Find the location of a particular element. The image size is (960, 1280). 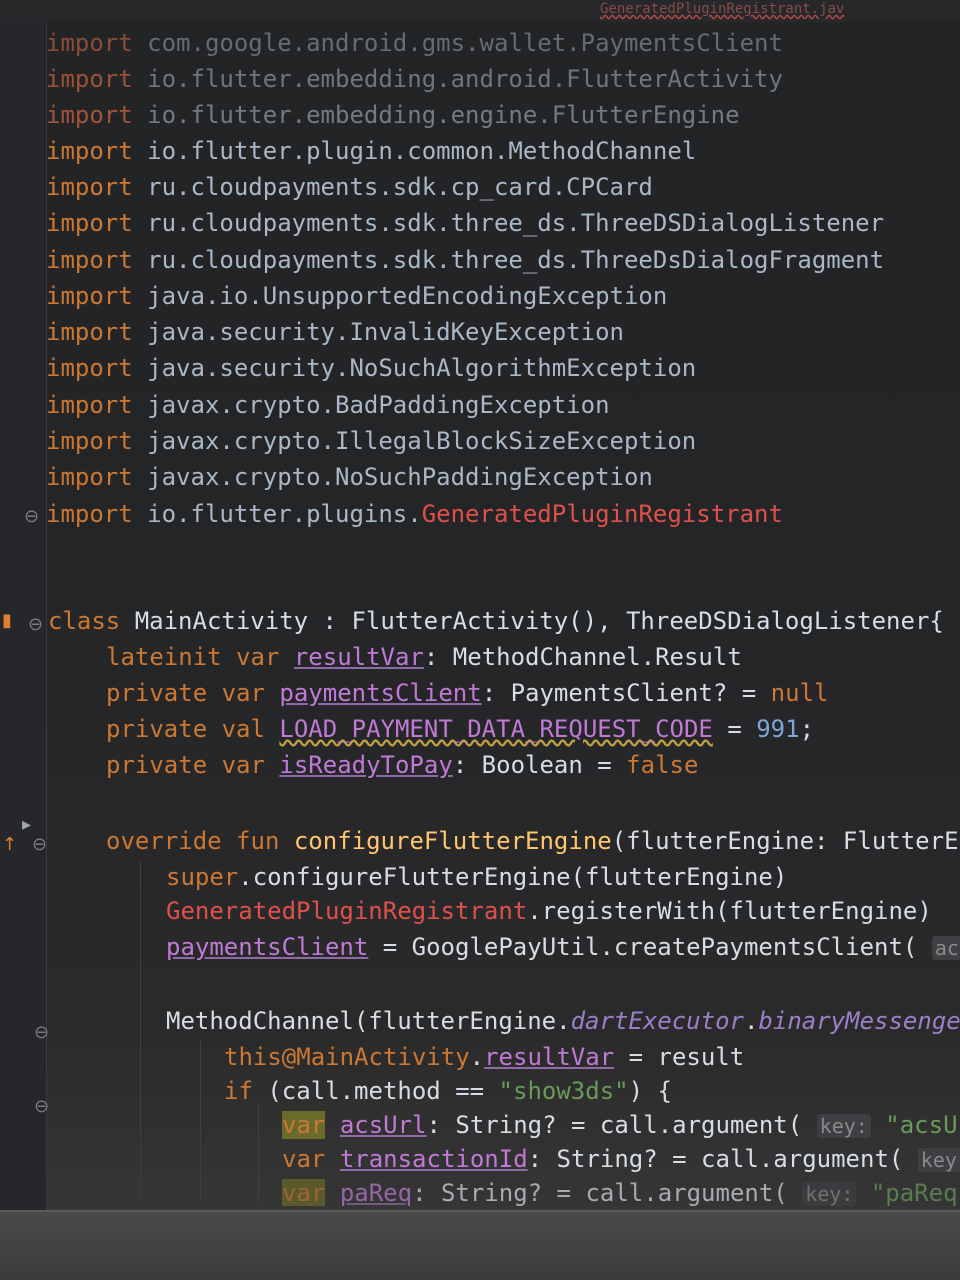

package-name: javax.crypto.NoSuchPaddingException is located at coordinates (400, 477).